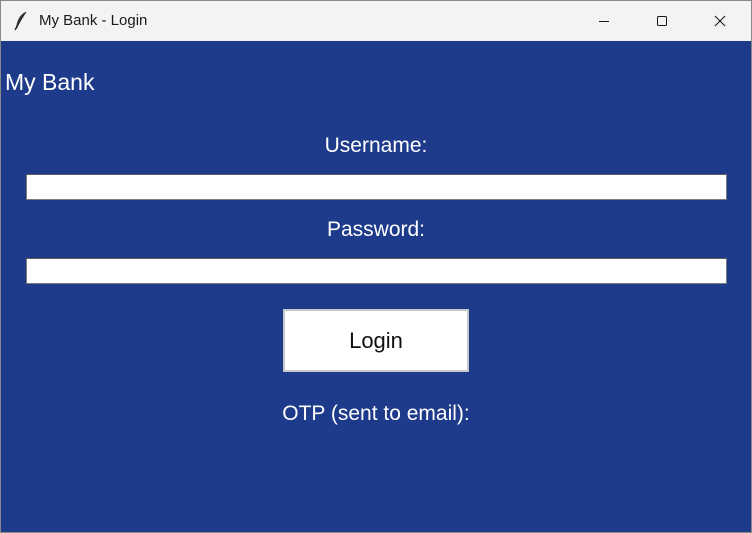 Image resolution: width=752 pixels, height=533 pixels. Describe the element at coordinates (376, 229) in the screenshot. I see `password-label: Password:` at that location.